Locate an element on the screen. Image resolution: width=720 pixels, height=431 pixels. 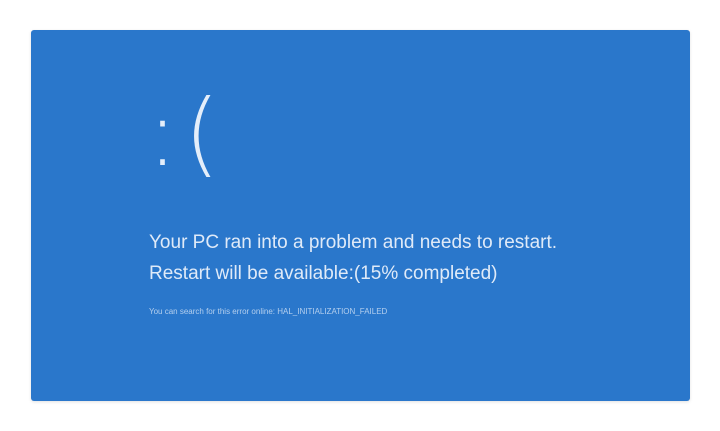
sad-face-emoticon: :( is located at coordinates (186, 133).